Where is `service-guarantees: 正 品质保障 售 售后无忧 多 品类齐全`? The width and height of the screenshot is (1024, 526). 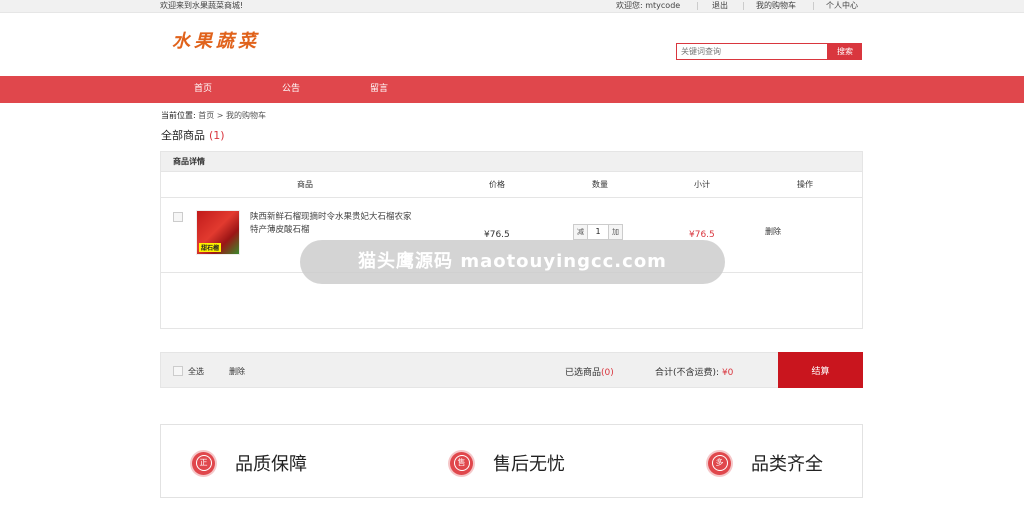
service-guarantees: 正 品质保障 售 售后无忧 多 品类齐全 is located at coordinates (511, 461).